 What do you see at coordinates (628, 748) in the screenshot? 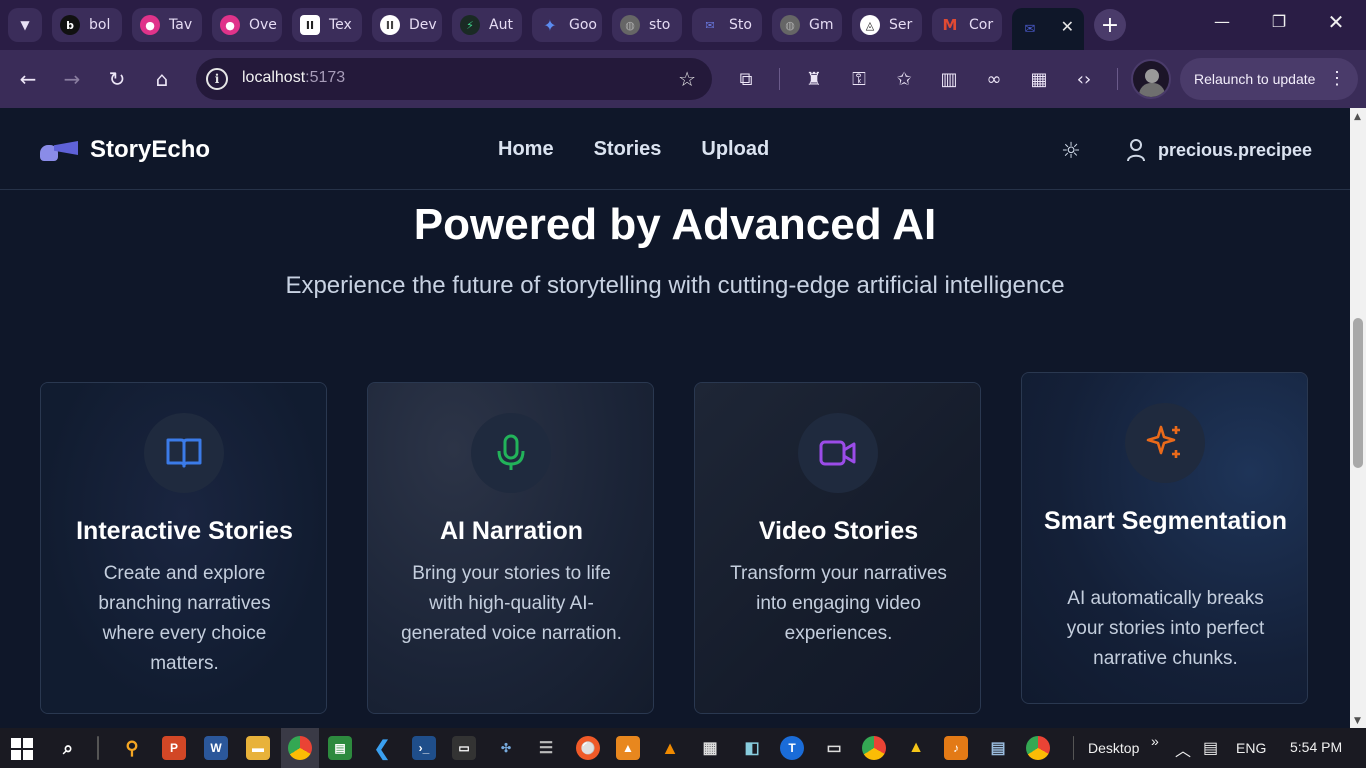
I see `mega-icon: ▲` at bounding box center [628, 748].